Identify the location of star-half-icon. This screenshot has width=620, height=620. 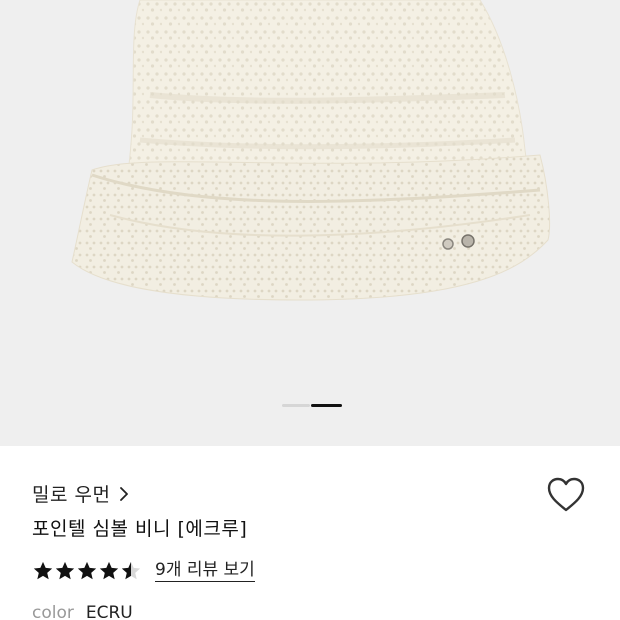
(131, 570).